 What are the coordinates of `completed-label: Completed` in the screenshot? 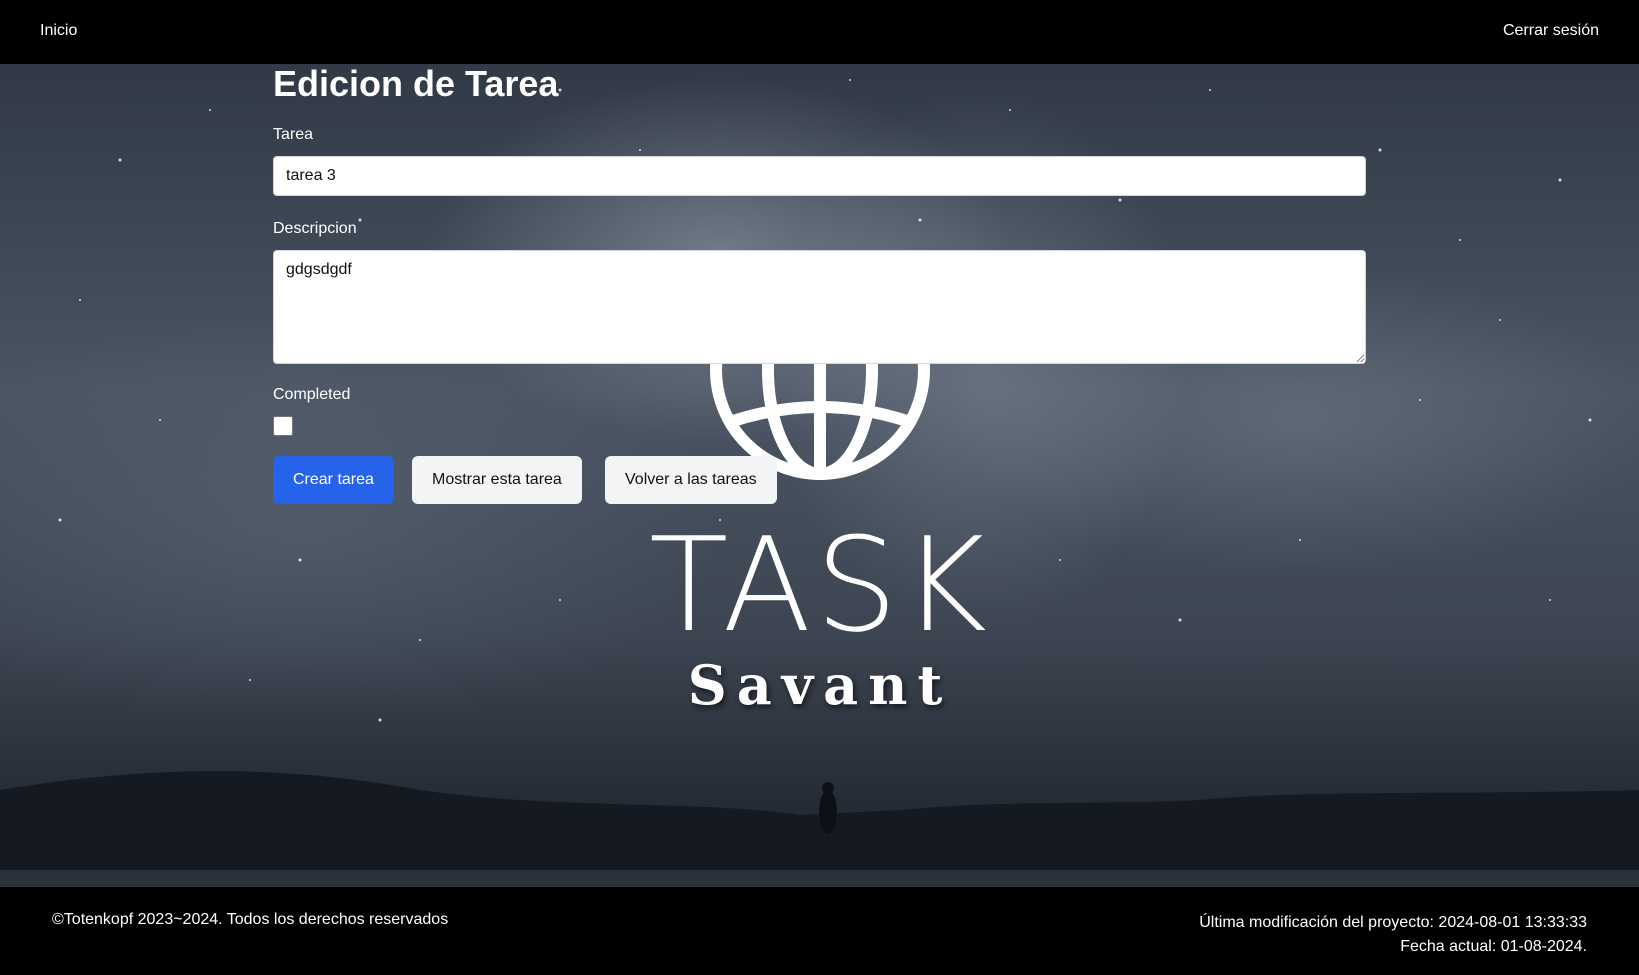 It's located at (312, 394).